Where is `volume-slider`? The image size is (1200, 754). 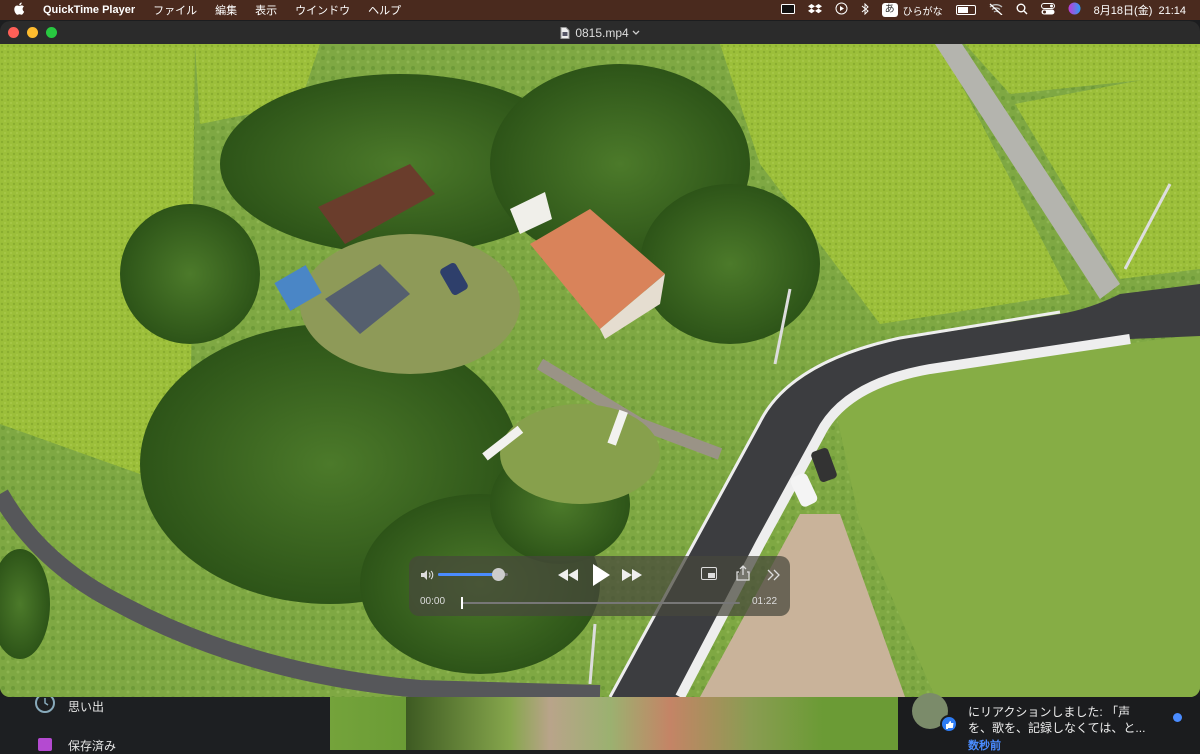
volume-slider is located at coordinates (473, 574).